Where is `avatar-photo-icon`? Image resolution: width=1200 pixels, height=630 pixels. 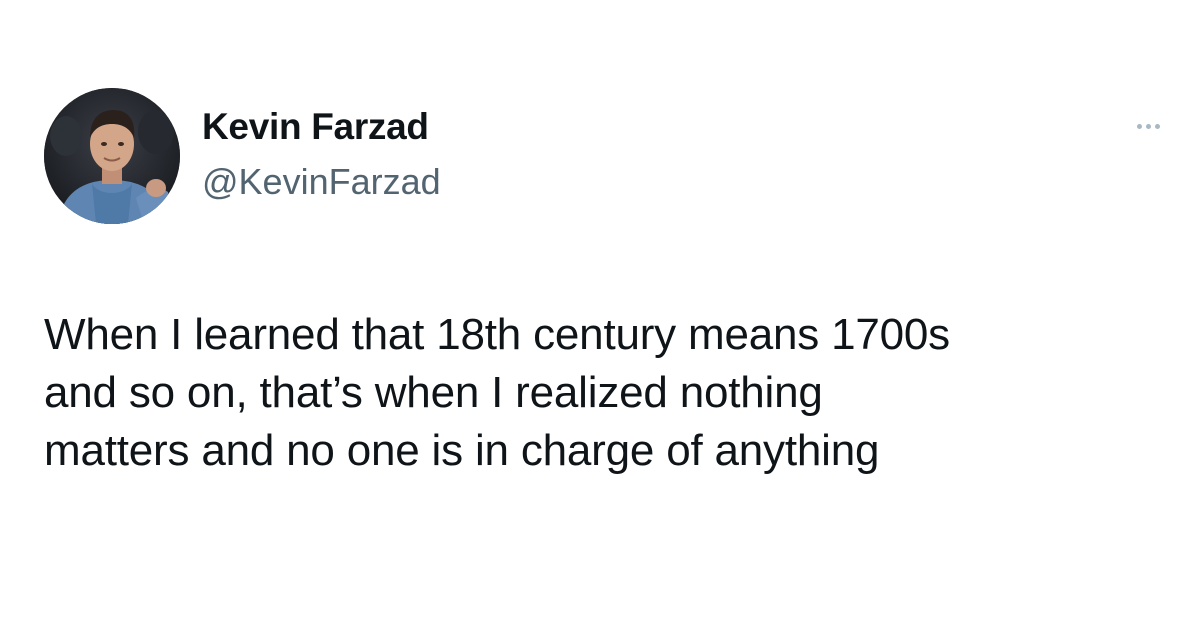 avatar-photo-icon is located at coordinates (112, 156).